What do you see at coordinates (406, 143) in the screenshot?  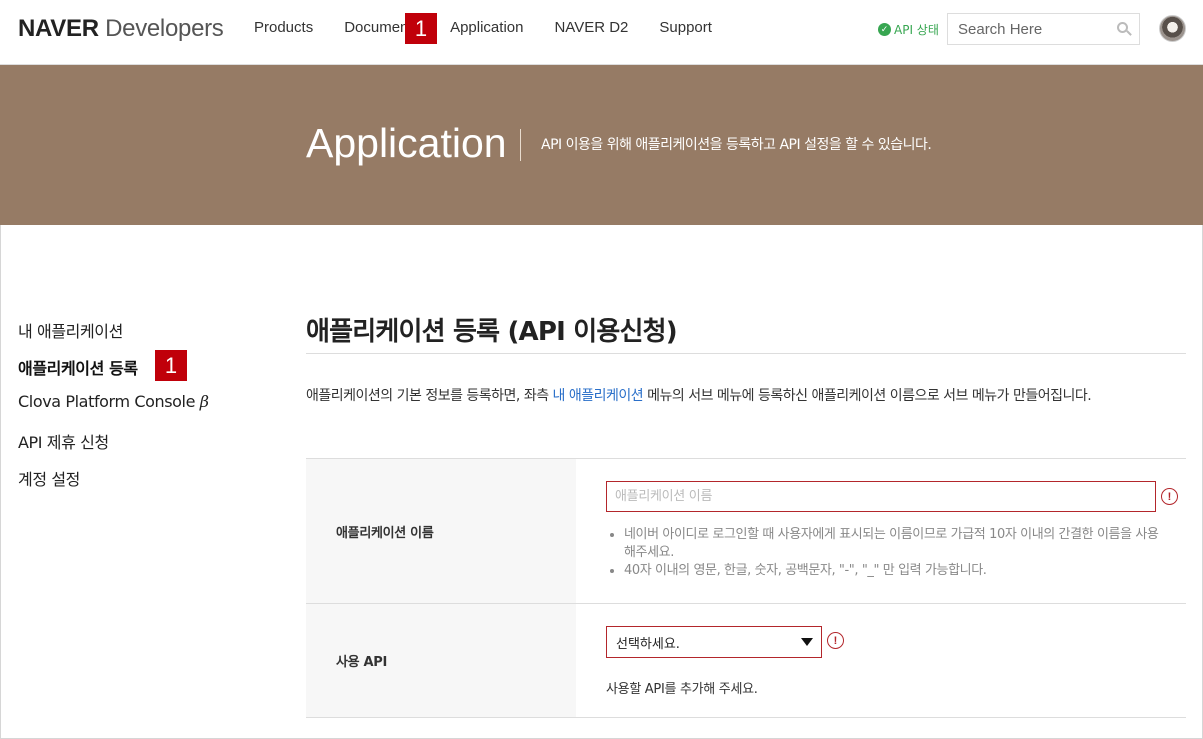 I see `banner-title: Application` at bounding box center [406, 143].